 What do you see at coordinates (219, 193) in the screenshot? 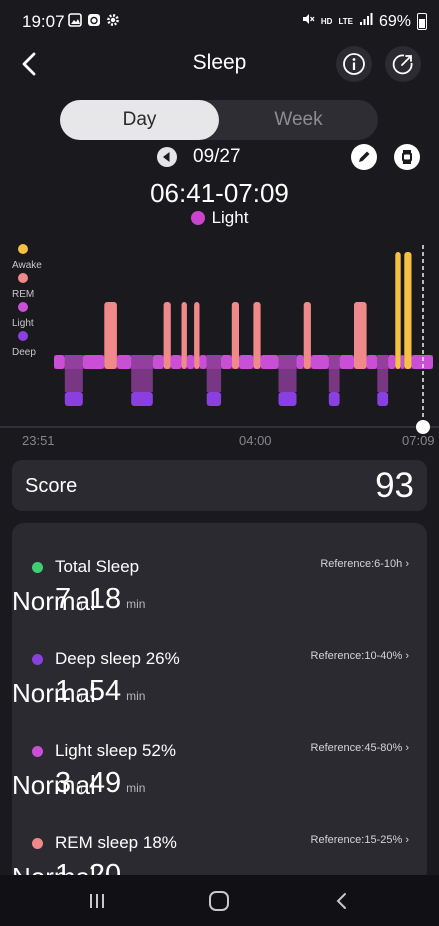
I see `selected-time-range: 06:41-07:09` at bounding box center [219, 193].